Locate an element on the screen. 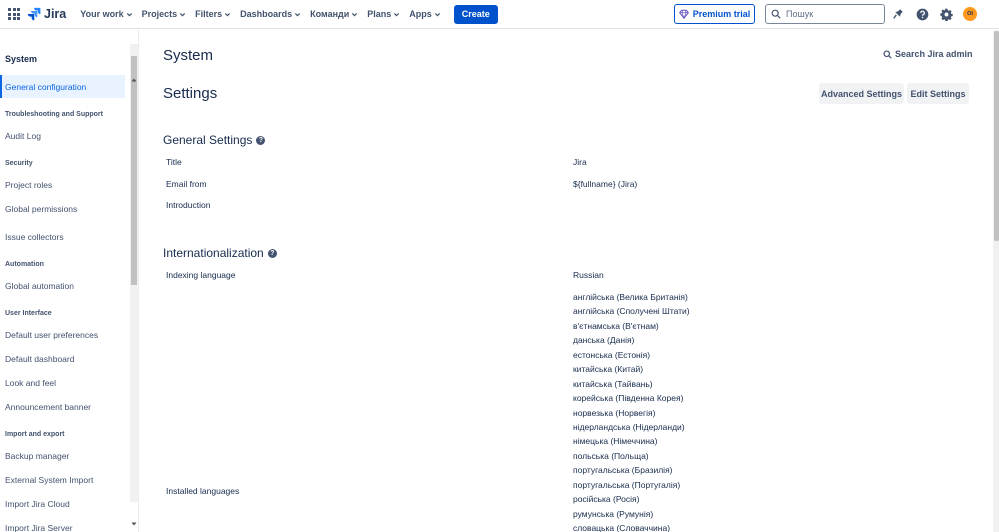 Image resolution: width=999 pixels, height=532 pixels. installed-language-item: норвезька (Норвегія) is located at coordinates (614, 412).